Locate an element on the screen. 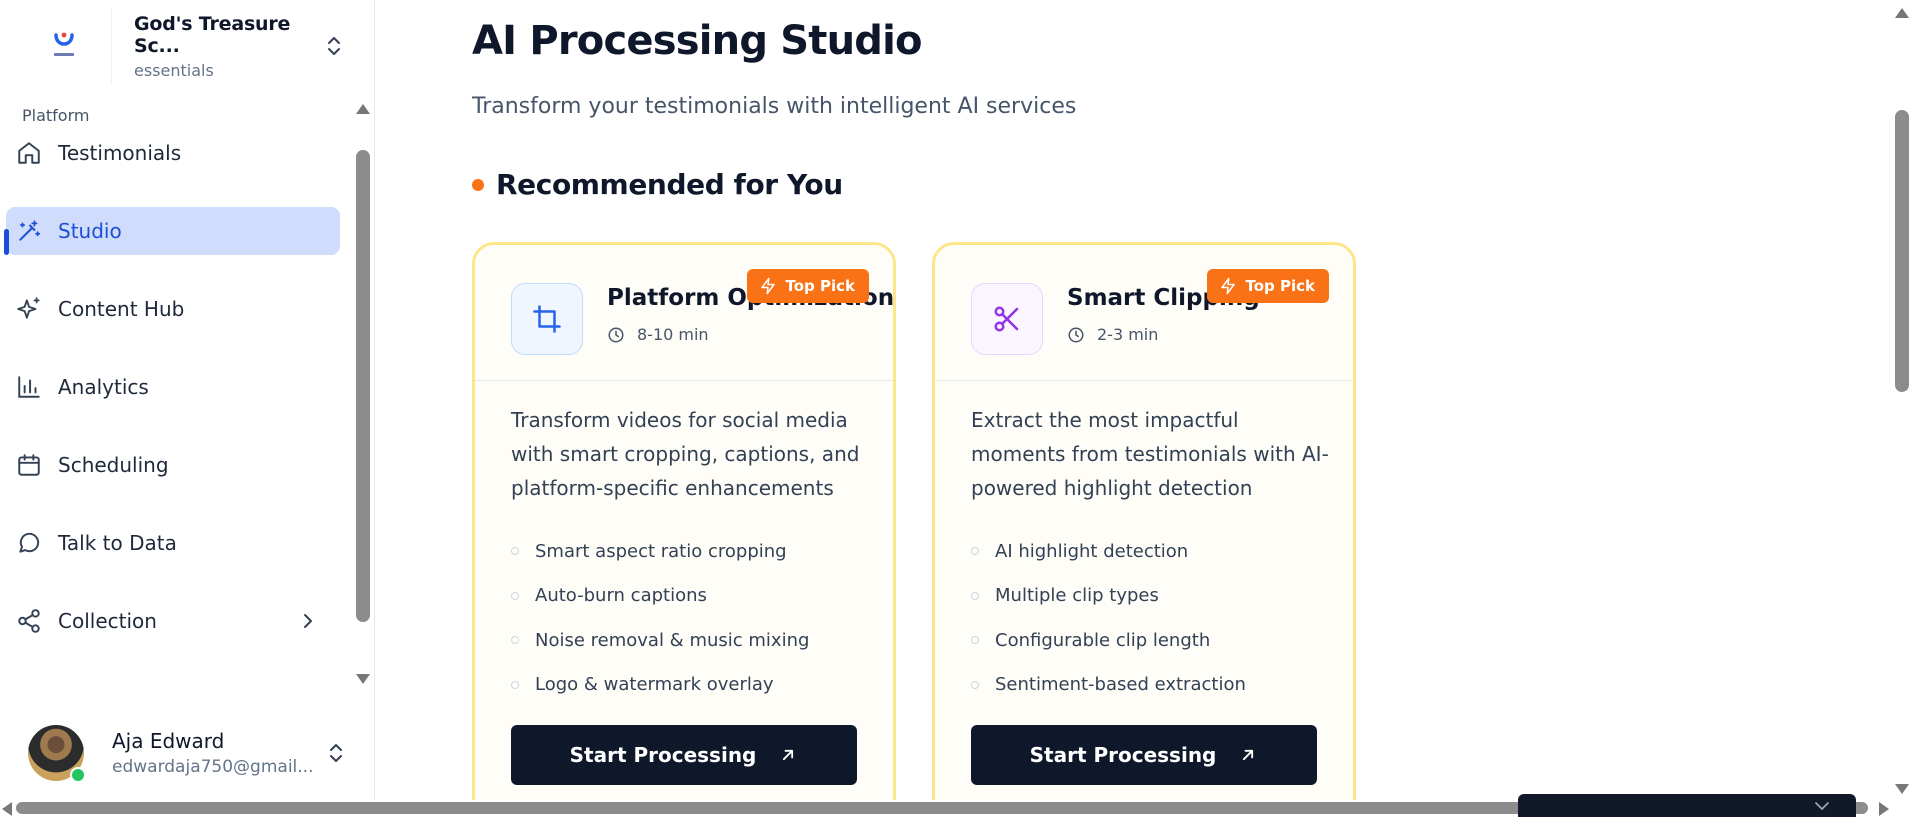 This screenshot has width=1911, height=817. section-title: Recommended for You is located at coordinates (669, 184).